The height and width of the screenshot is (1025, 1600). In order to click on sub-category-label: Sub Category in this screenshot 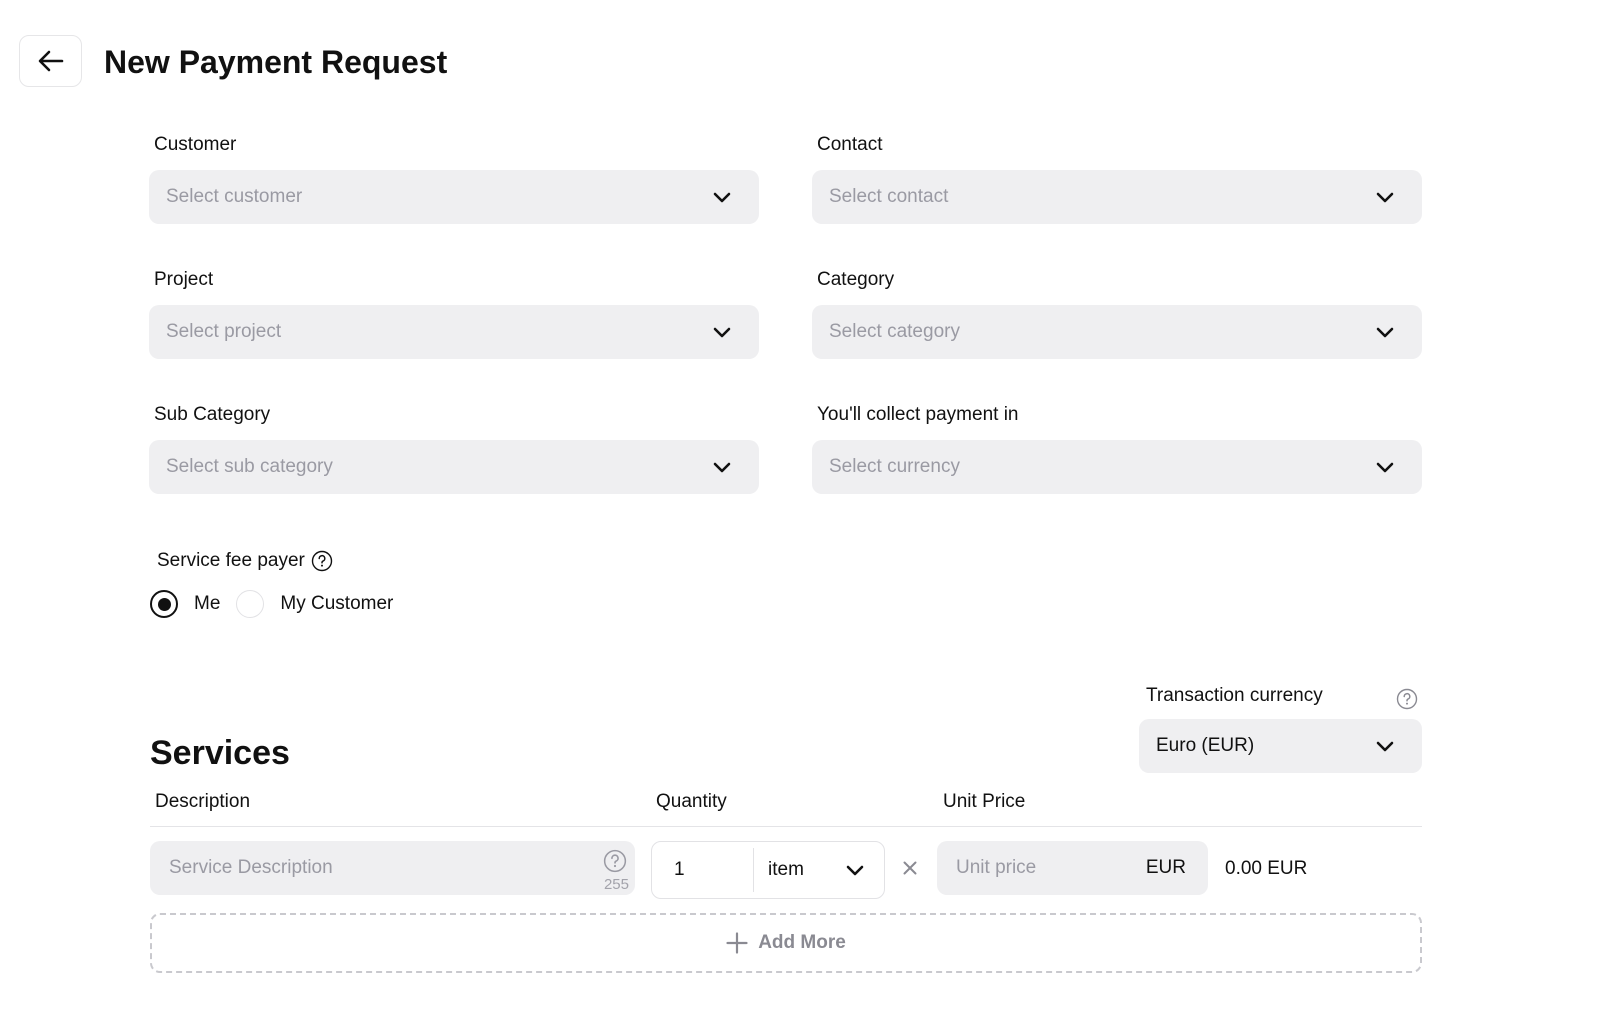, I will do `click(212, 414)`.